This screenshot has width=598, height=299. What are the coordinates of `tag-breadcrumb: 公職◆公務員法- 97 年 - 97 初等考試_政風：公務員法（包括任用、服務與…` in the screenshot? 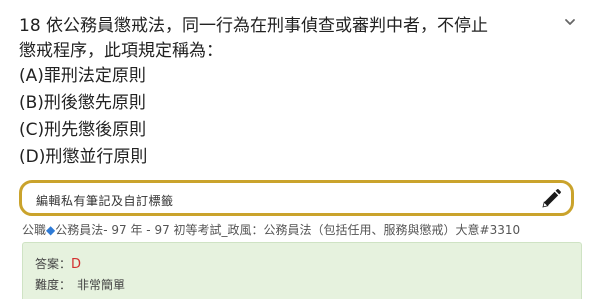 It's located at (310, 229).